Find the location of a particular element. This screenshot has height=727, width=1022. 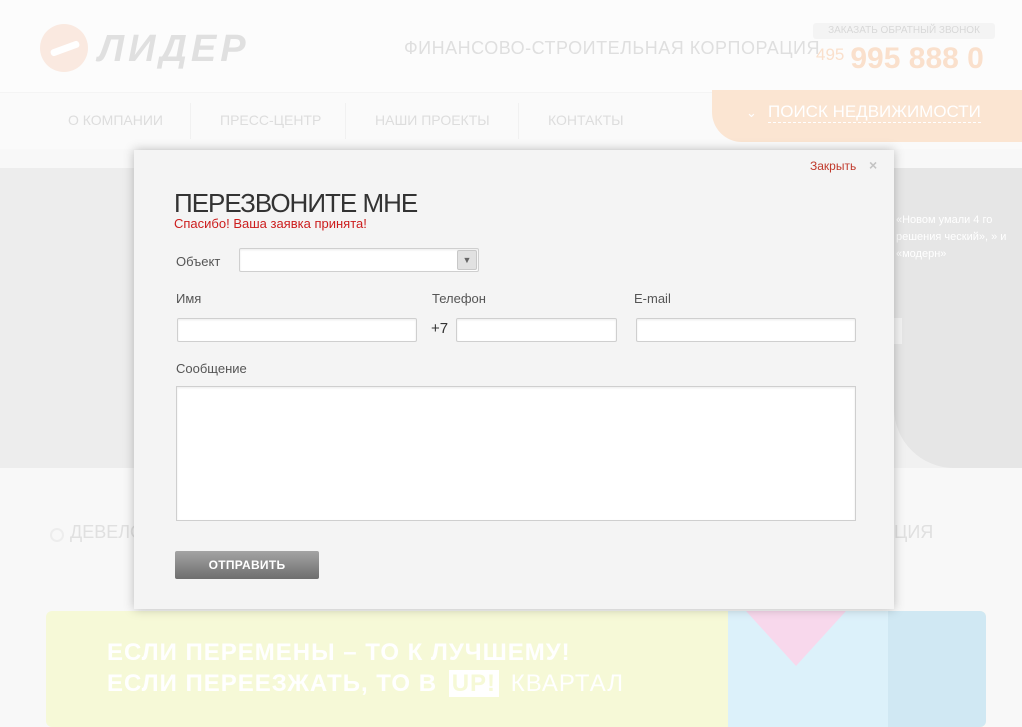

object-label: Объект is located at coordinates (198, 261).